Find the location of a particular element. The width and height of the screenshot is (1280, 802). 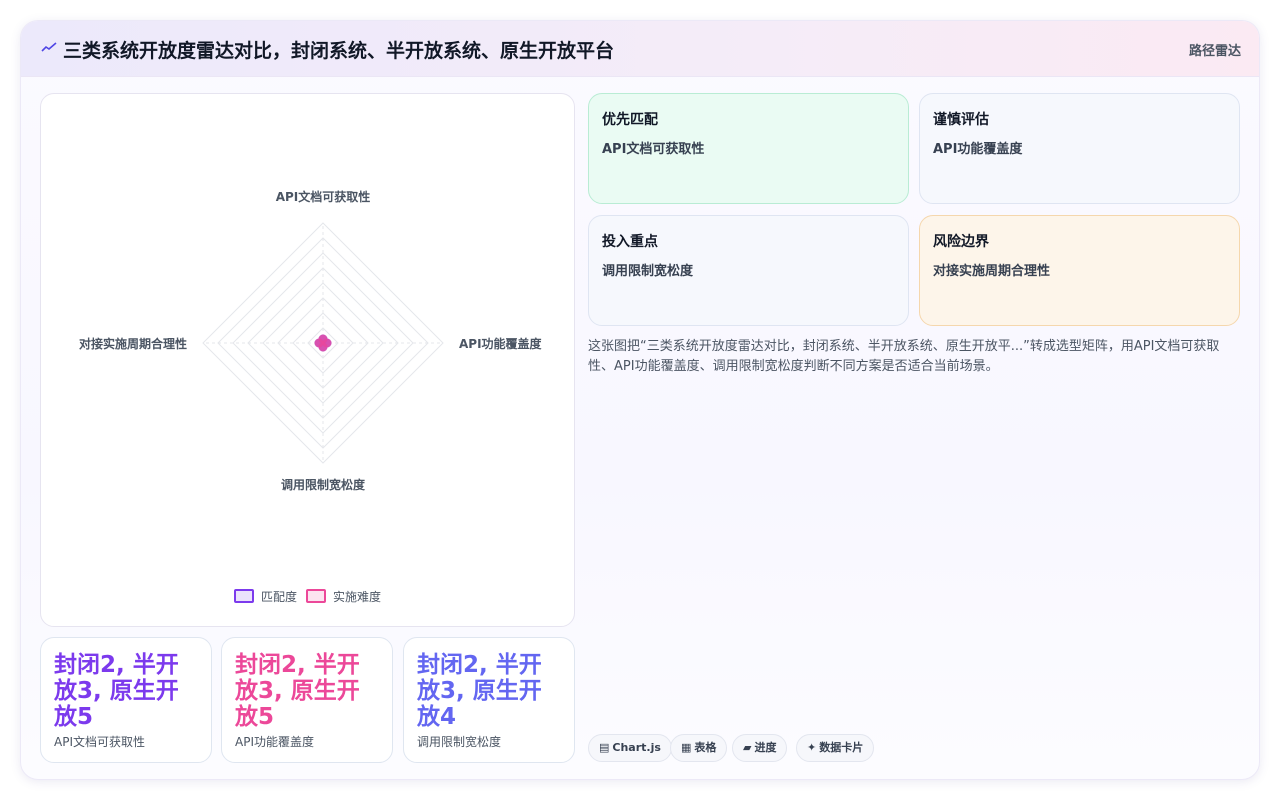

stat-value: 封闭2, 半开放3, 原生开放4 is located at coordinates (479, 691).